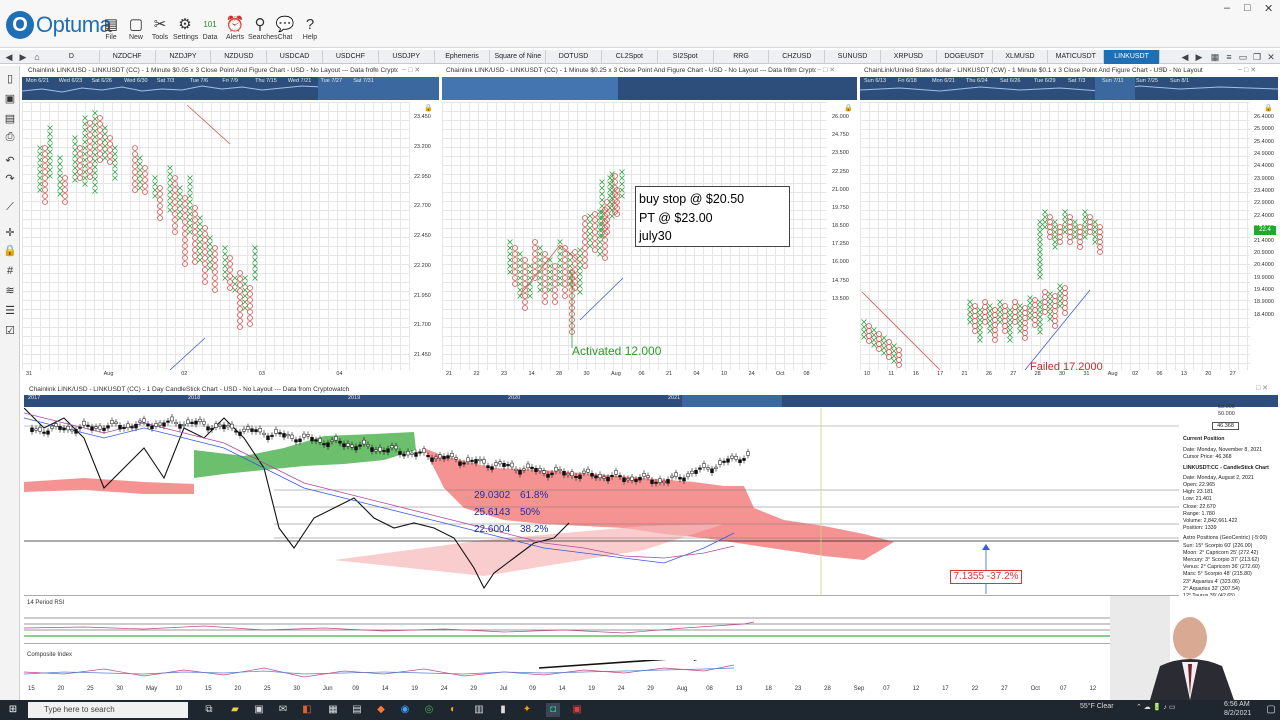  Describe the element at coordinates (10, 137) in the screenshot. I see `print-icon: ⎙` at that location.